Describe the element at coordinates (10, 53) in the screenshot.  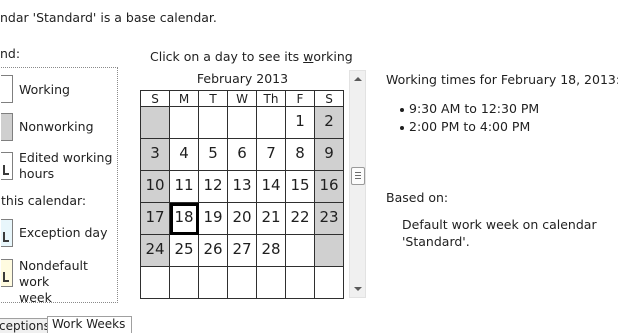
I see `legend-title: nd:` at that location.